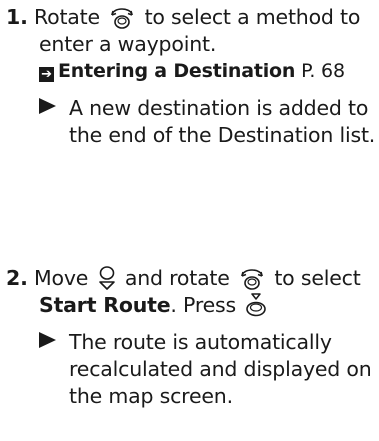  I want to click on reference-title: Entering a Destination, so click(177, 71).